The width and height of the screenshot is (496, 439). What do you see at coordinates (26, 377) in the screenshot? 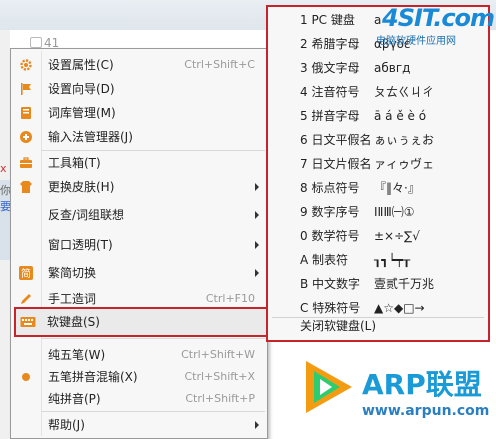
I see `dot-icon` at bounding box center [26, 377].